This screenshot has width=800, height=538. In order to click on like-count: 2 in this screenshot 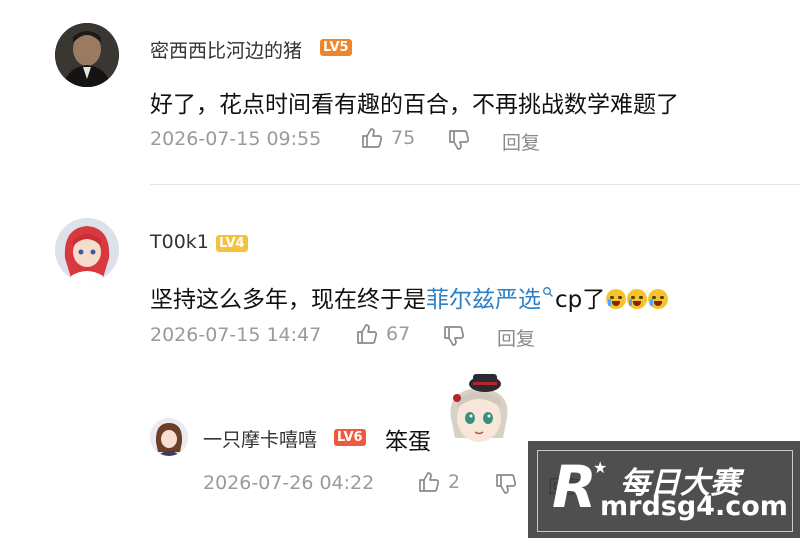, I will do `click(454, 482)`.